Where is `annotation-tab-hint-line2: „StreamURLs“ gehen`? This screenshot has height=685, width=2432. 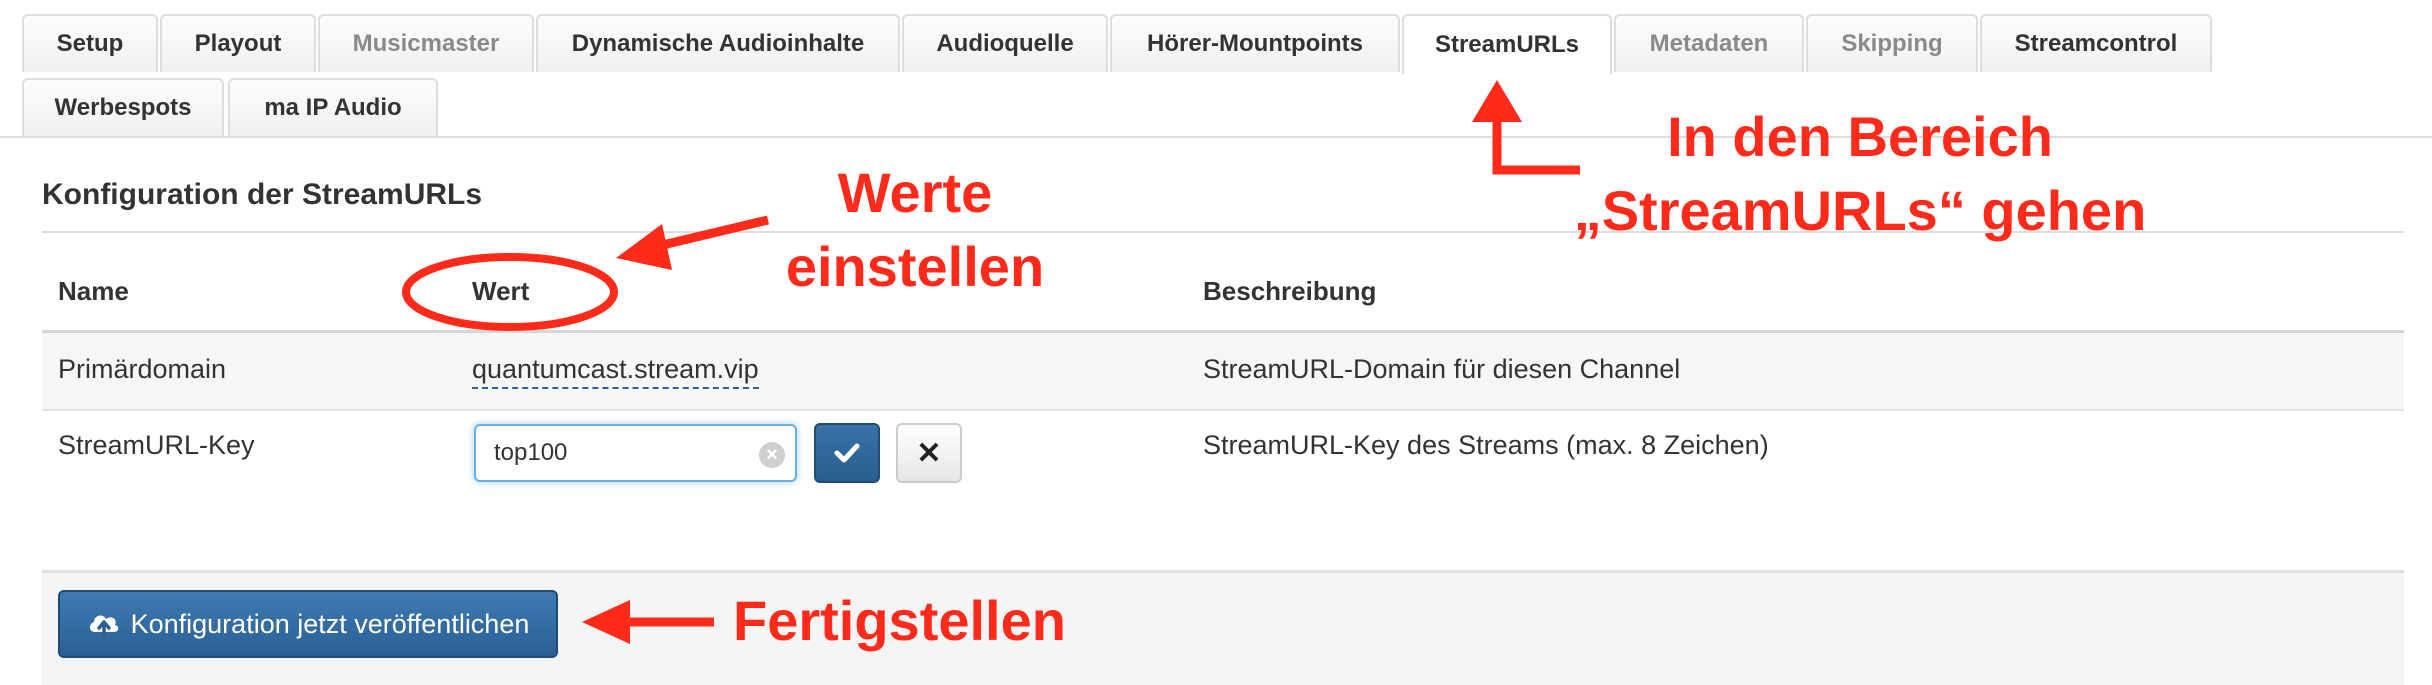 annotation-tab-hint-line2: „StreamURLs“ gehen is located at coordinates (1860, 210).